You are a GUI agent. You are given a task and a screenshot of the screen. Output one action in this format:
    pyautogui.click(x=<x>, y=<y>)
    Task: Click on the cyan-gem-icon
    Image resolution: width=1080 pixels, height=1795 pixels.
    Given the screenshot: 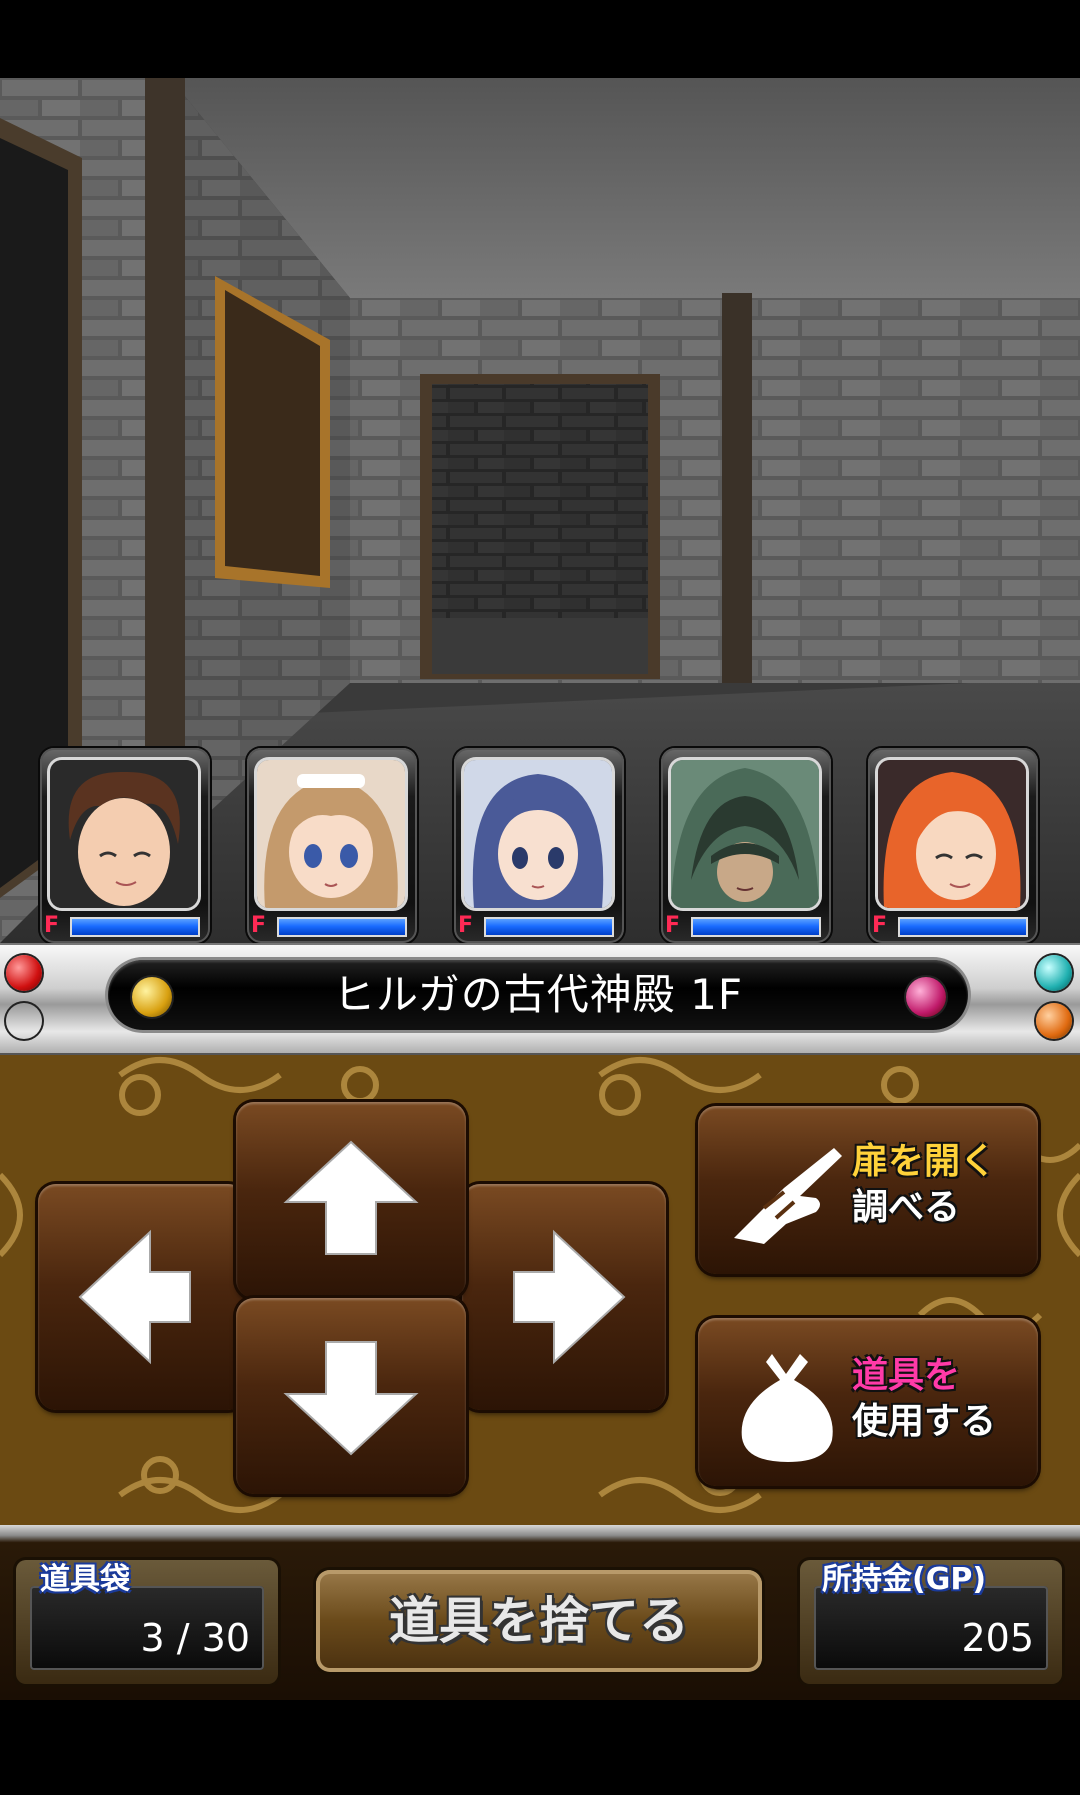 What is the action you would take?
    pyautogui.click(x=1054, y=973)
    